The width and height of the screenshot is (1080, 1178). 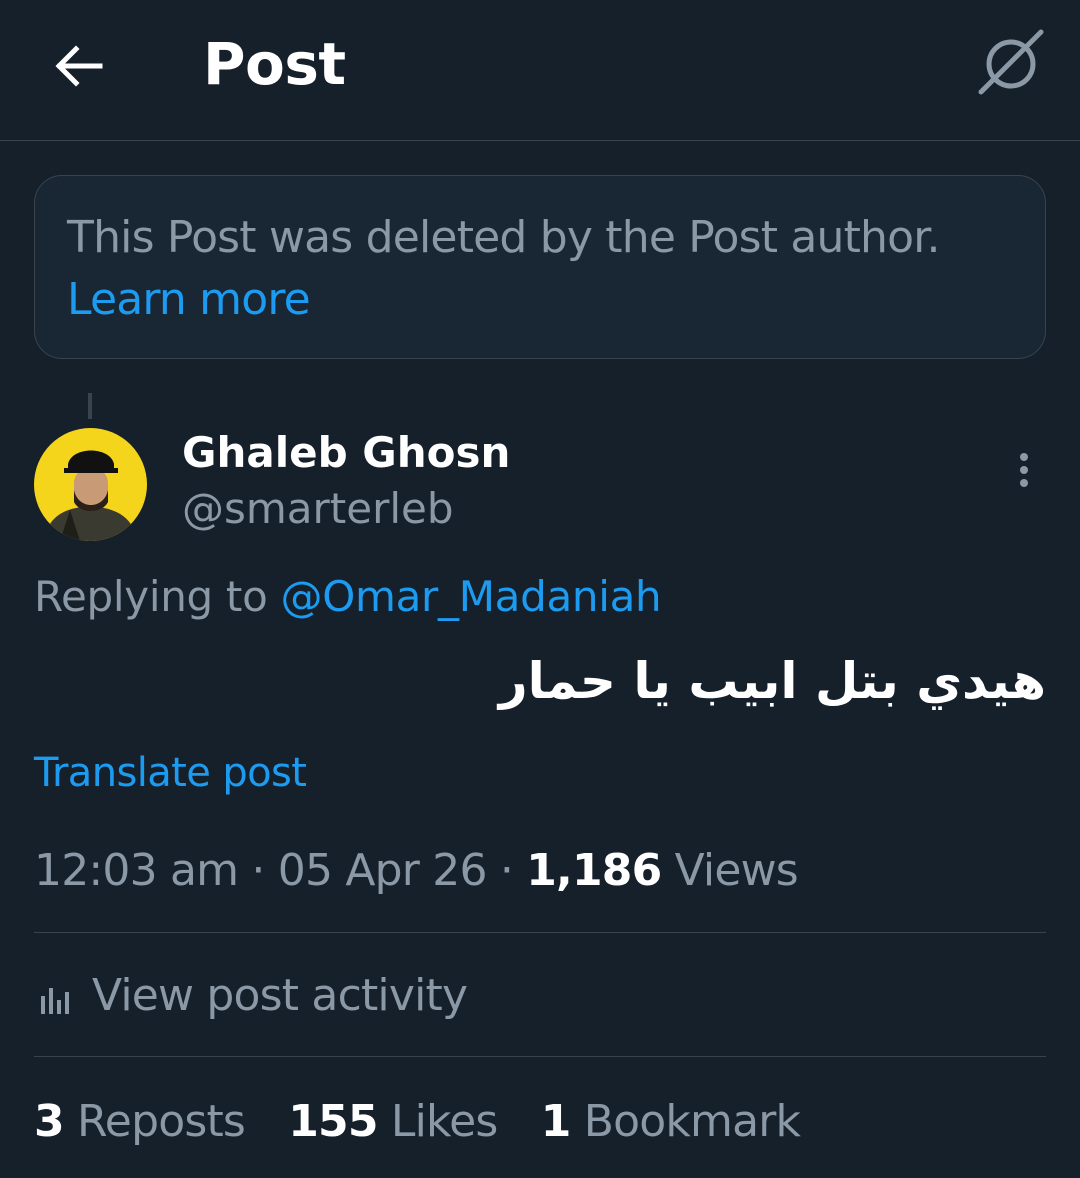 I want to click on learn-more-link: Learn more, so click(x=189, y=299).